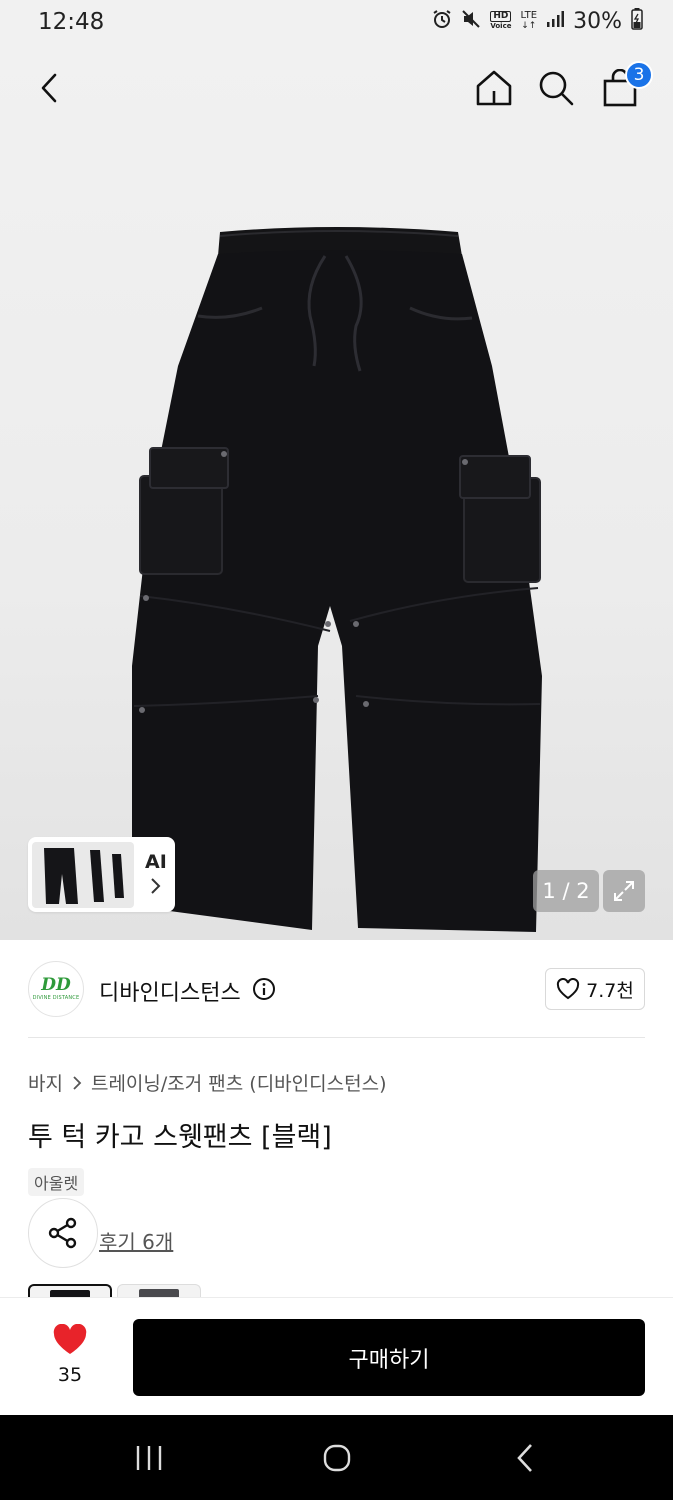 The width and height of the screenshot is (673, 1500). What do you see at coordinates (639, 75) in the screenshot?
I see `cart-count-badge: 3` at bounding box center [639, 75].